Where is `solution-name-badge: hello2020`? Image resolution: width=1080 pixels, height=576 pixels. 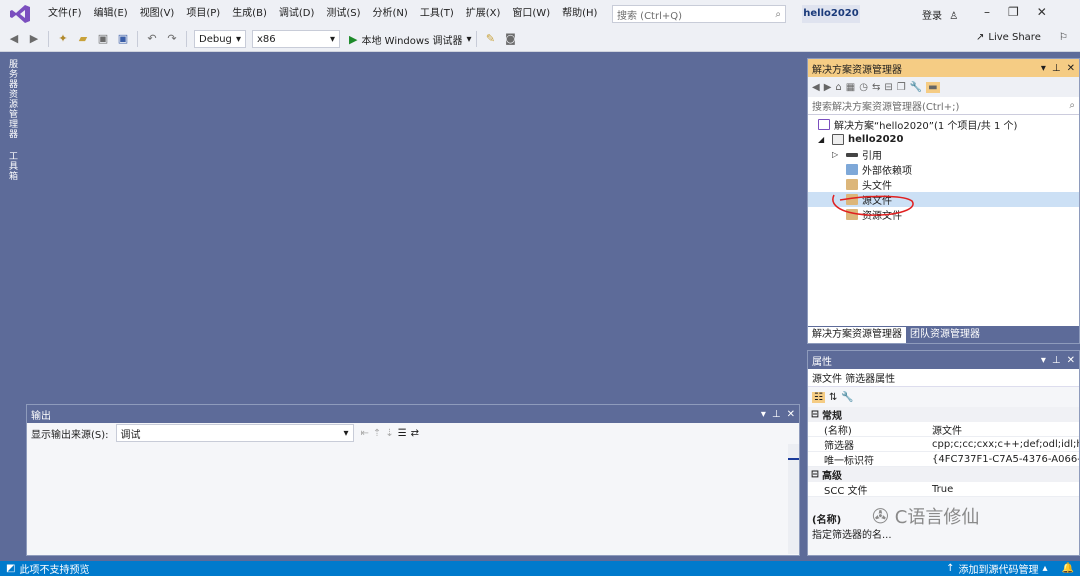 solution-name-badge: hello2020 is located at coordinates (831, 14).